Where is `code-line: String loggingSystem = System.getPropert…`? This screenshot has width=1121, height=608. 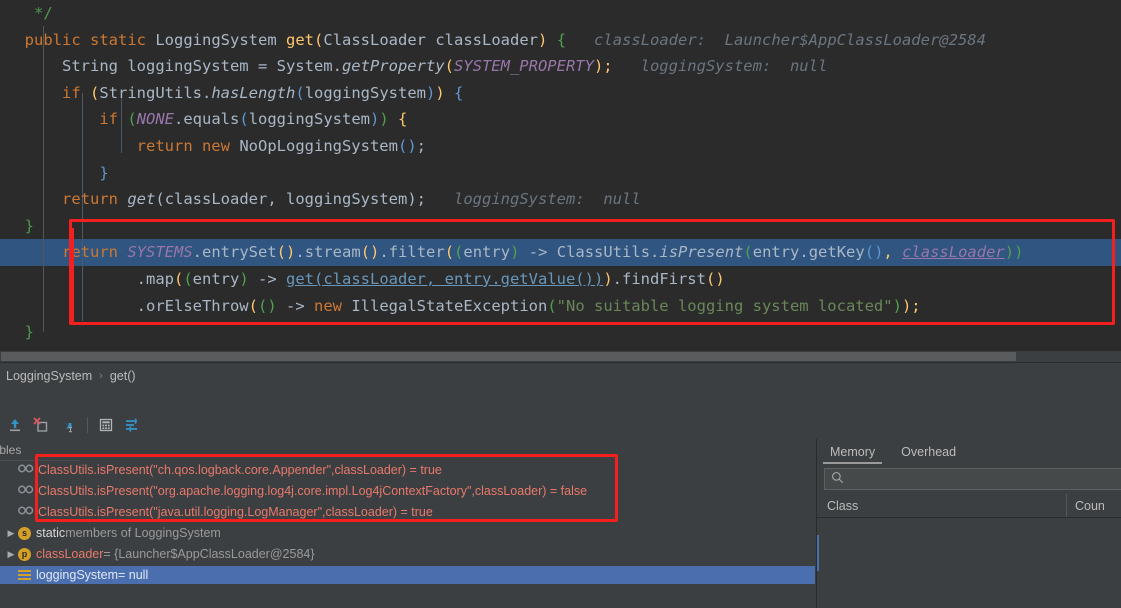 code-line: String loggingSystem = System.getPropert… is located at coordinates (560, 66).